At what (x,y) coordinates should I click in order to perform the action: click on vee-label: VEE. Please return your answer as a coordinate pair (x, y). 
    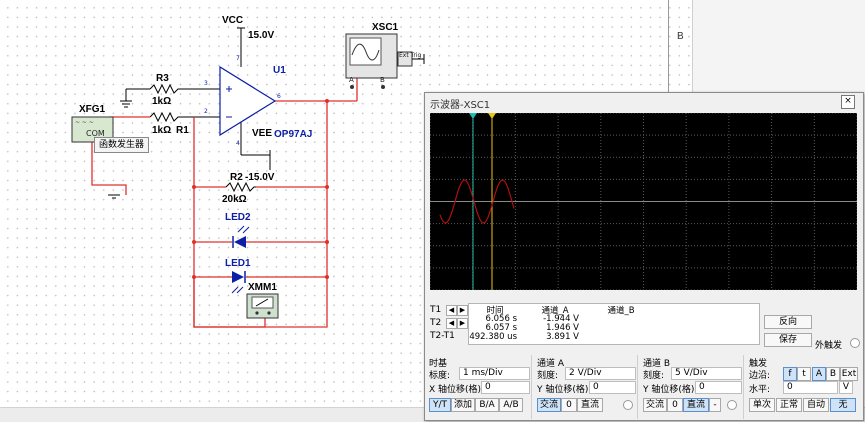
    Looking at the image, I should click on (262, 133).